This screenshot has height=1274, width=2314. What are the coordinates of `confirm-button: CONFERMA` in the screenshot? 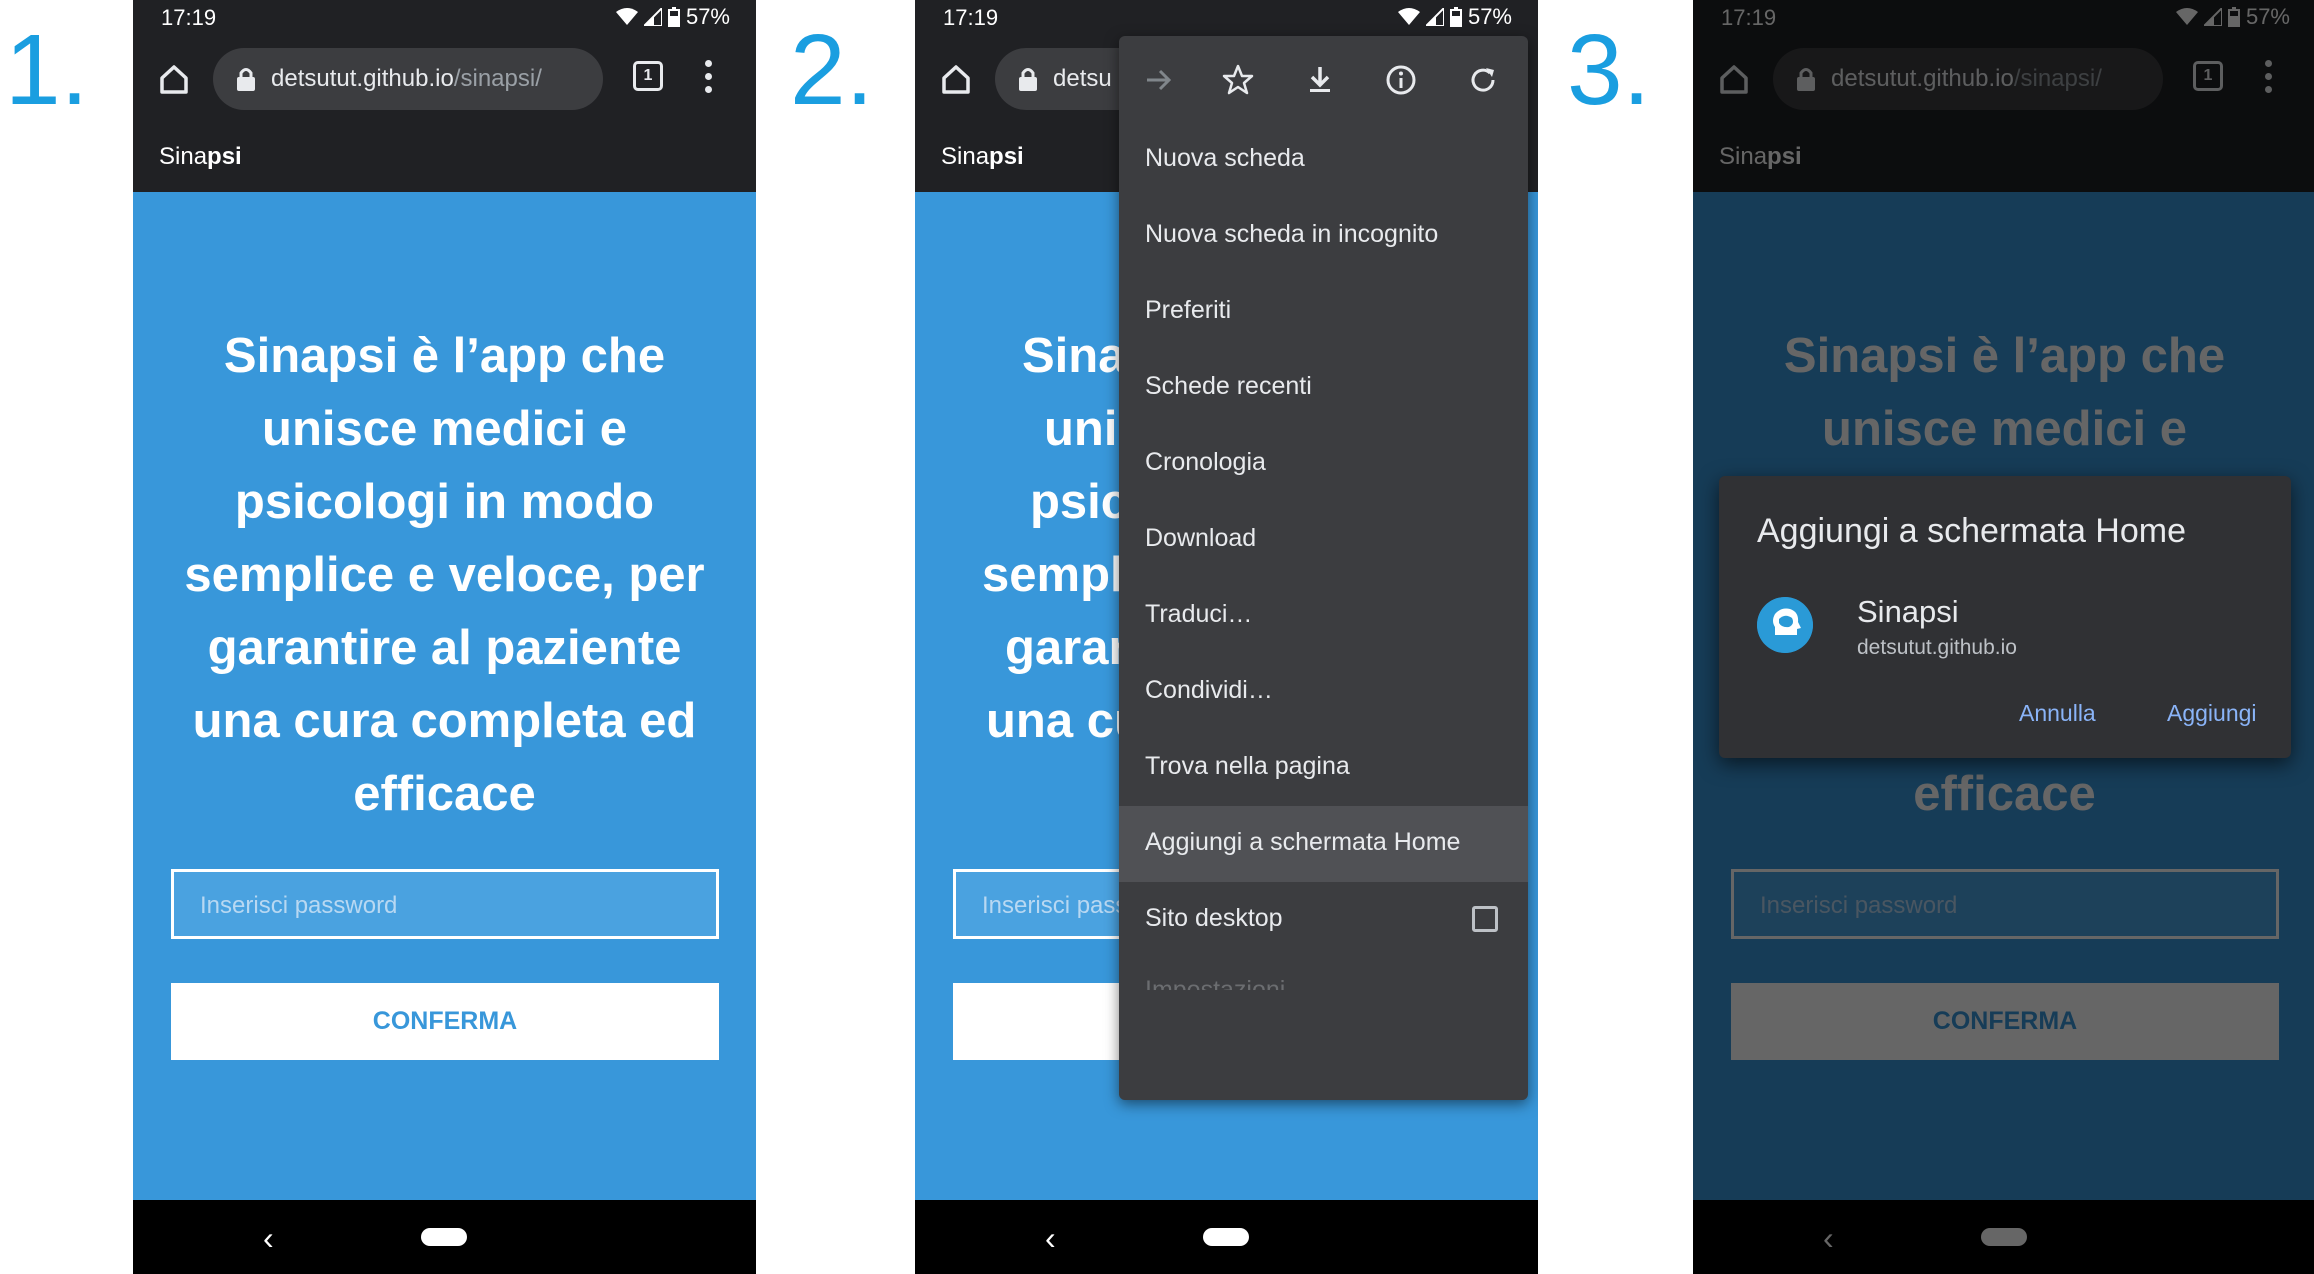 It's located at (445, 1021).